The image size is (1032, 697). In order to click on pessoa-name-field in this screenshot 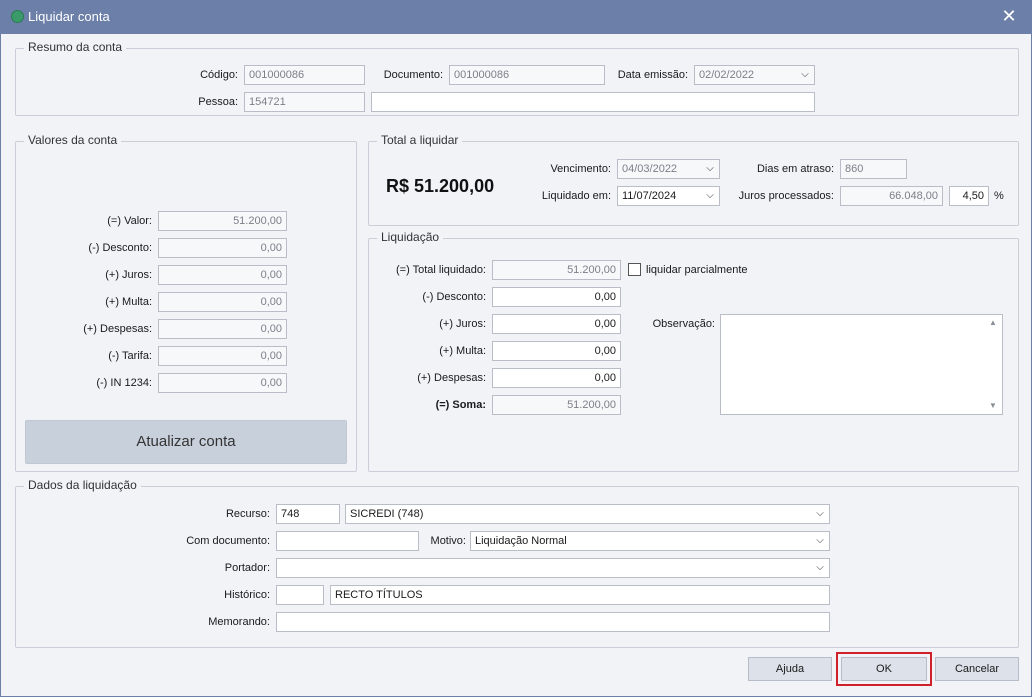, I will do `click(593, 102)`.